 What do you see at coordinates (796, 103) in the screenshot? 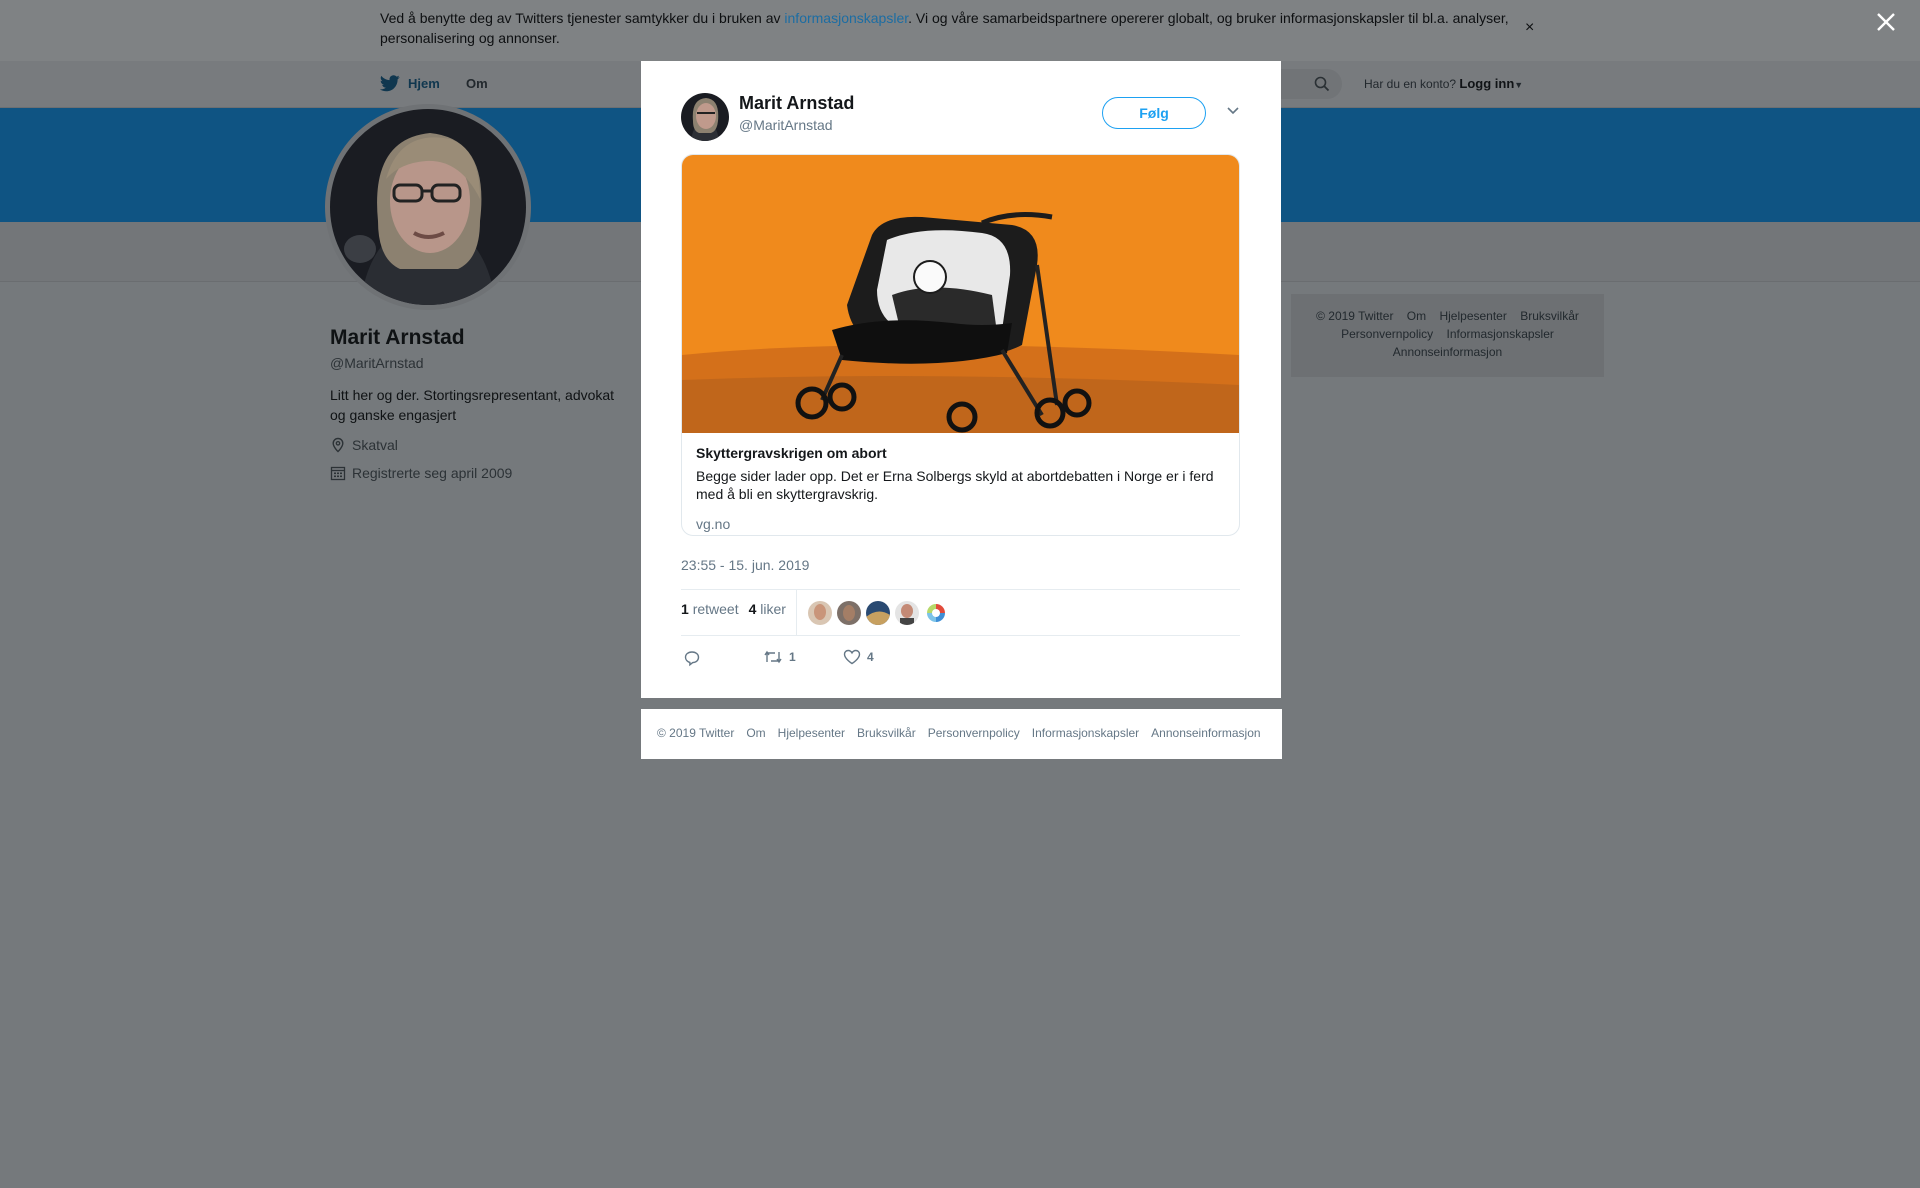
I see `tweet-author-name: Marit Arnstad` at bounding box center [796, 103].